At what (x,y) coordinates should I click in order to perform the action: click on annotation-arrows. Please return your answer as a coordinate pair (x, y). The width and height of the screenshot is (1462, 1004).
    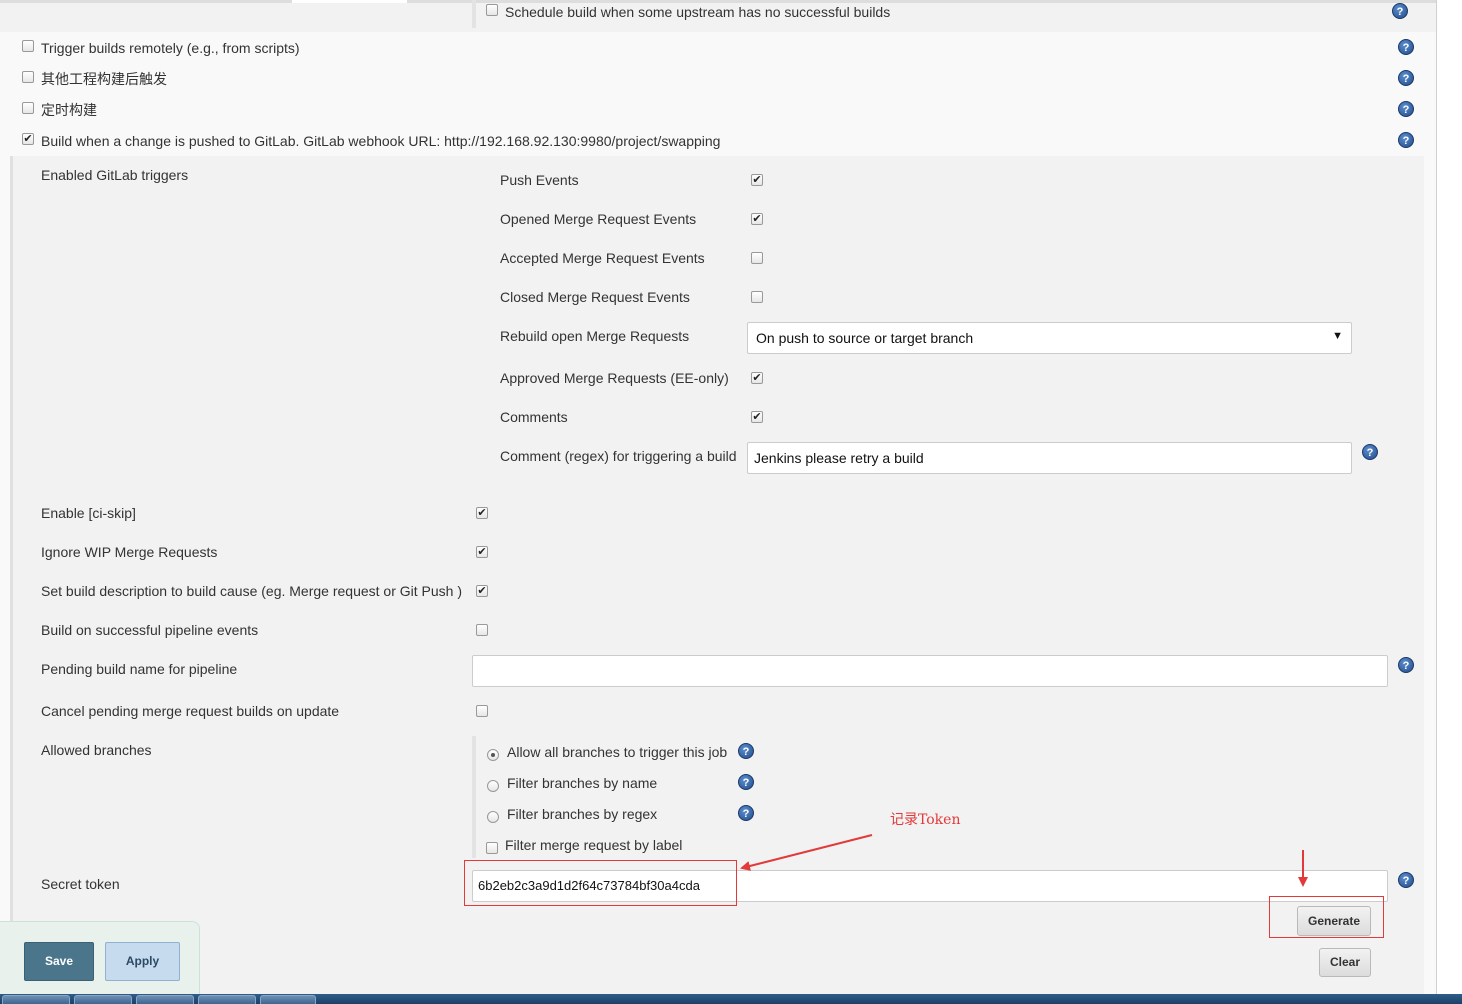
    Looking at the image, I should click on (1024, 860).